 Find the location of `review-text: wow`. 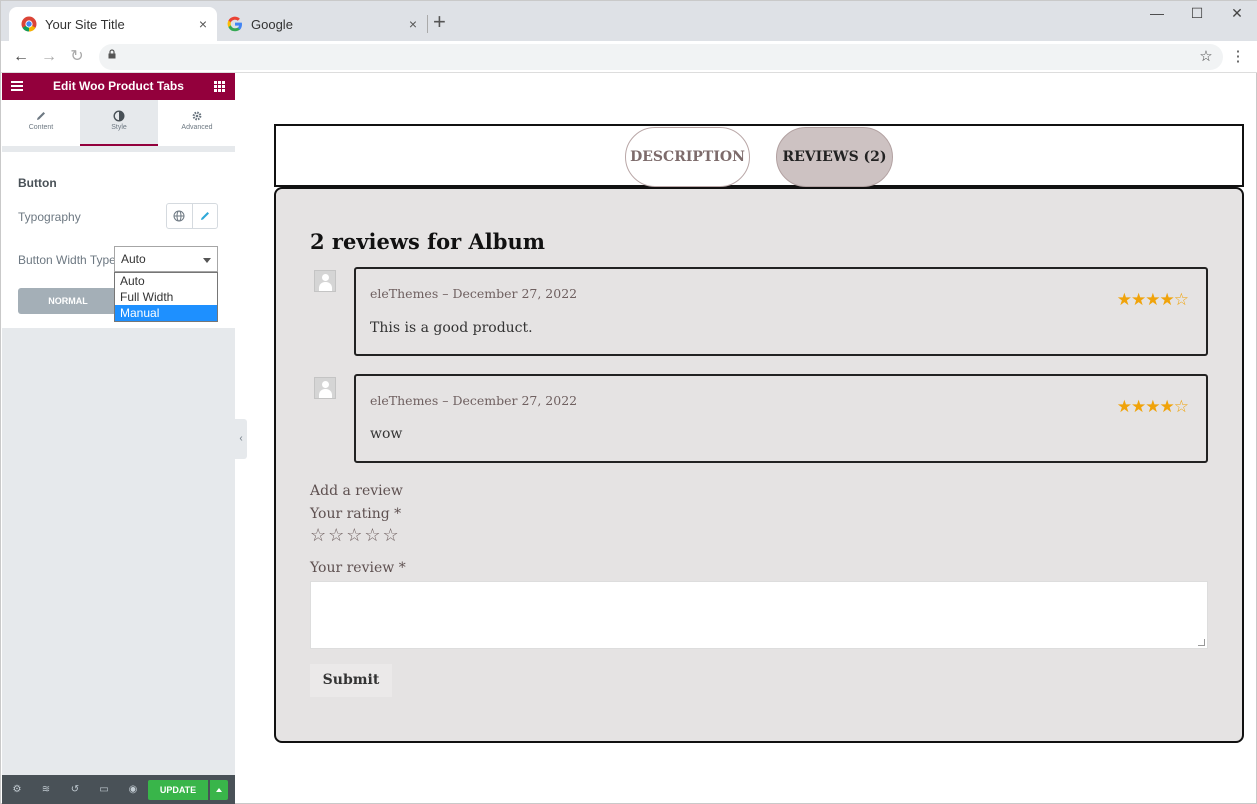

review-text: wow is located at coordinates (386, 434).